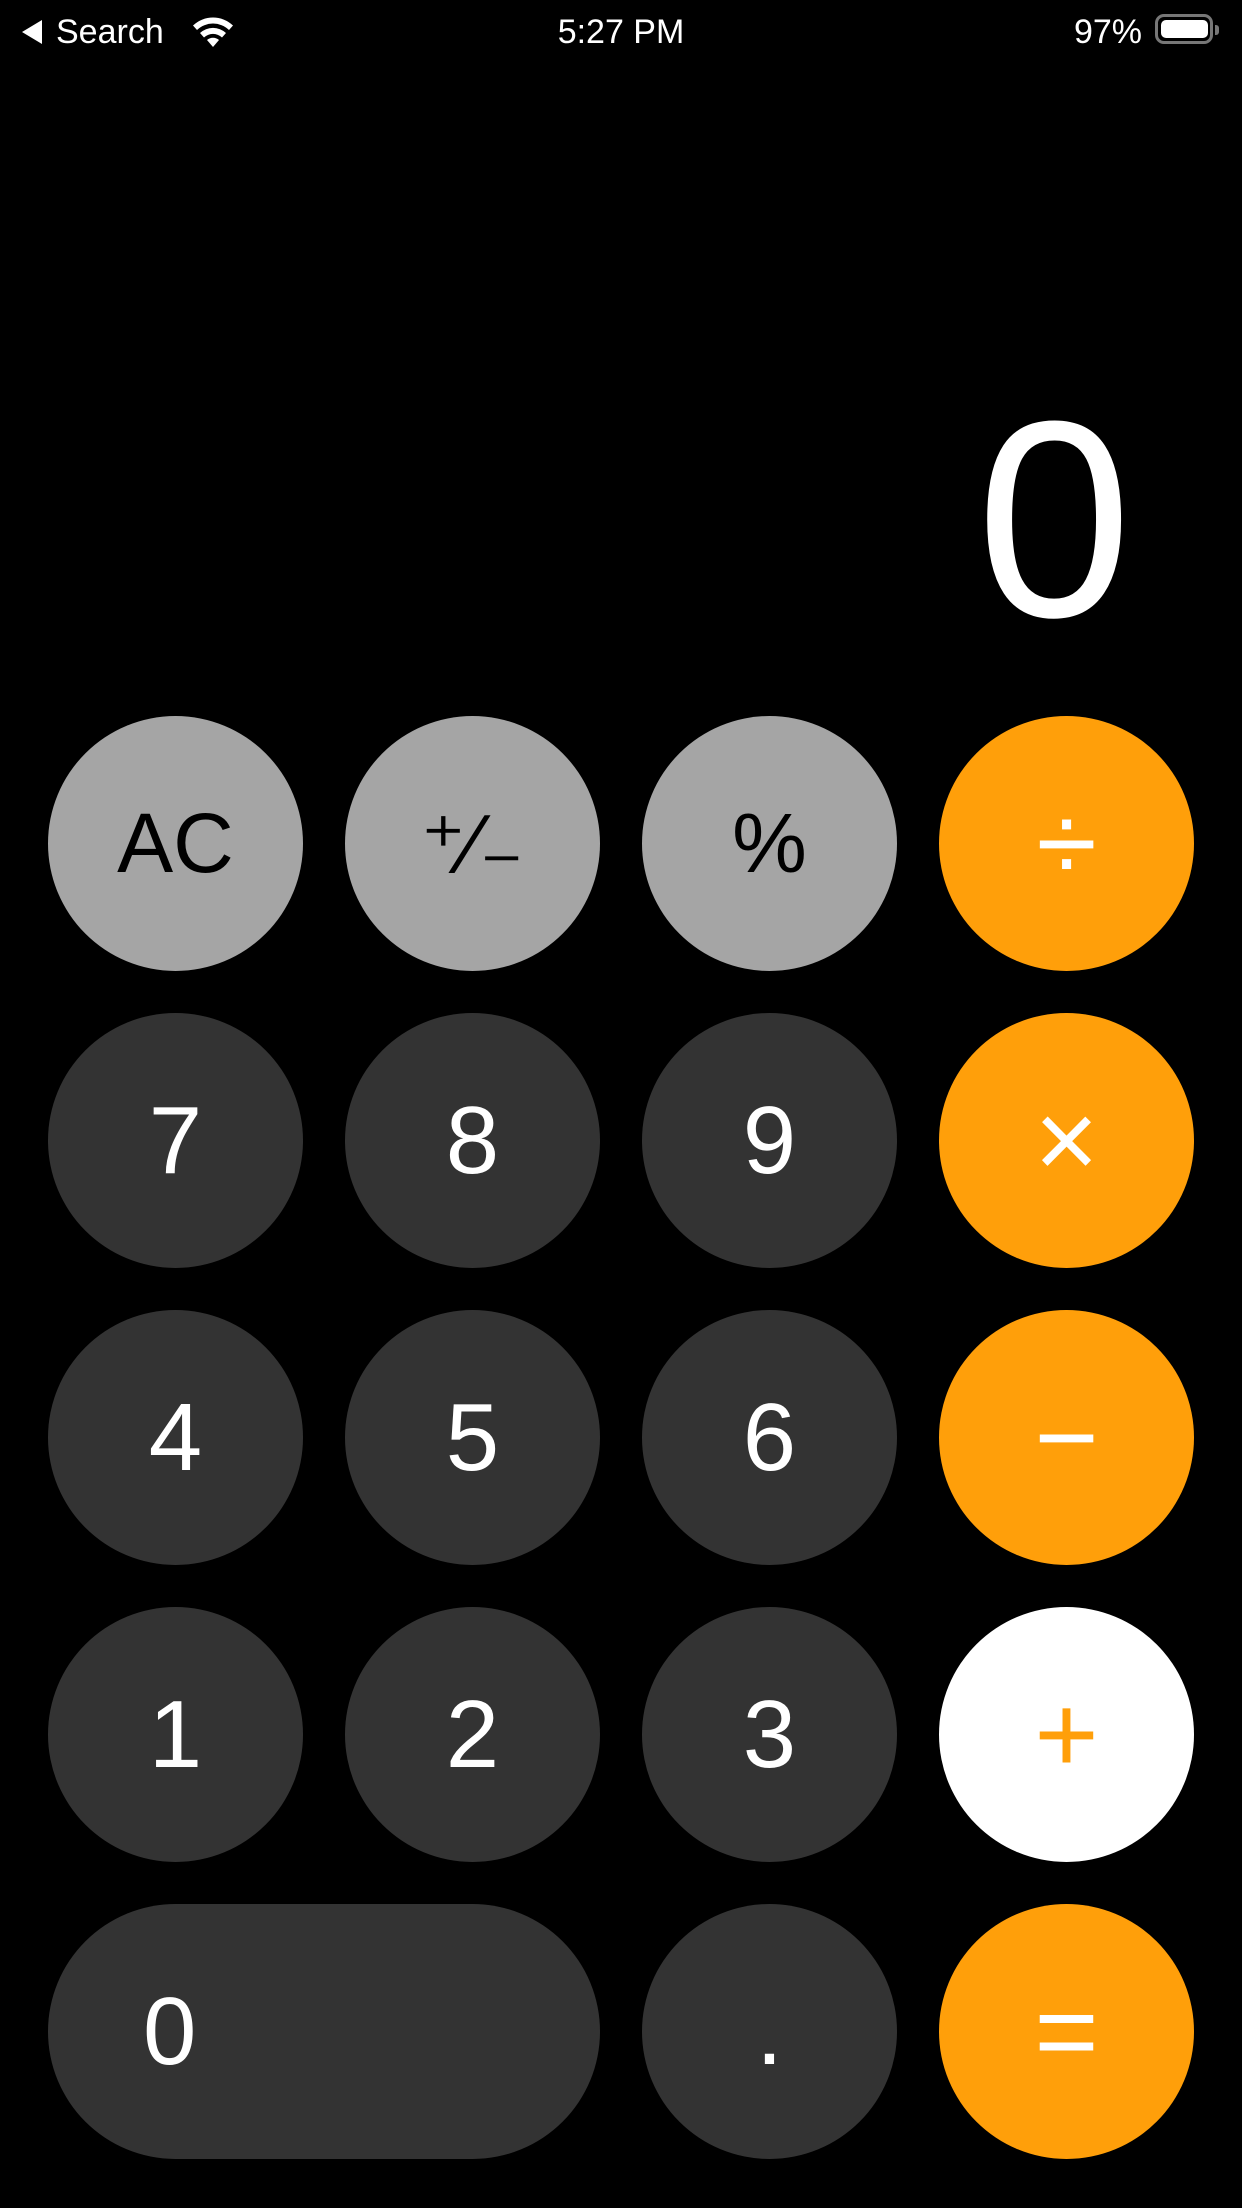 The width and height of the screenshot is (1242, 2208). I want to click on digit-3-button: 3, so click(769, 1734).